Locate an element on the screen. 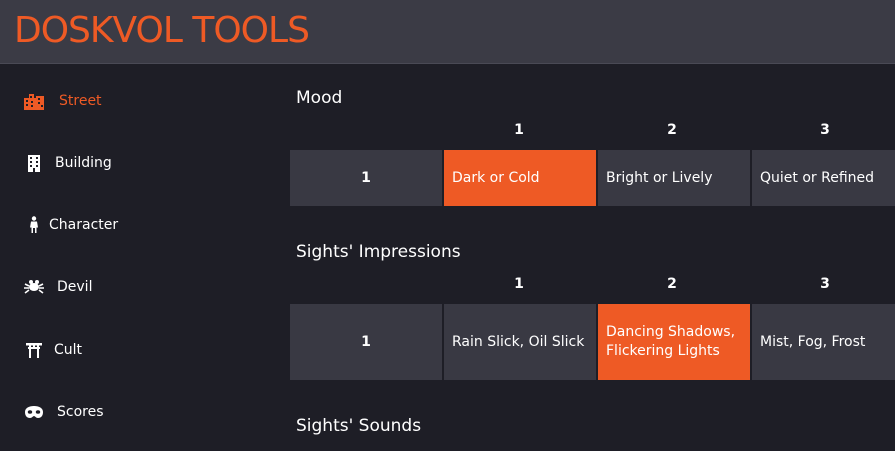 The width and height of the screenshot is (895, 451). sidebar-item-scores: Scores is located at coordinates (63, 412).